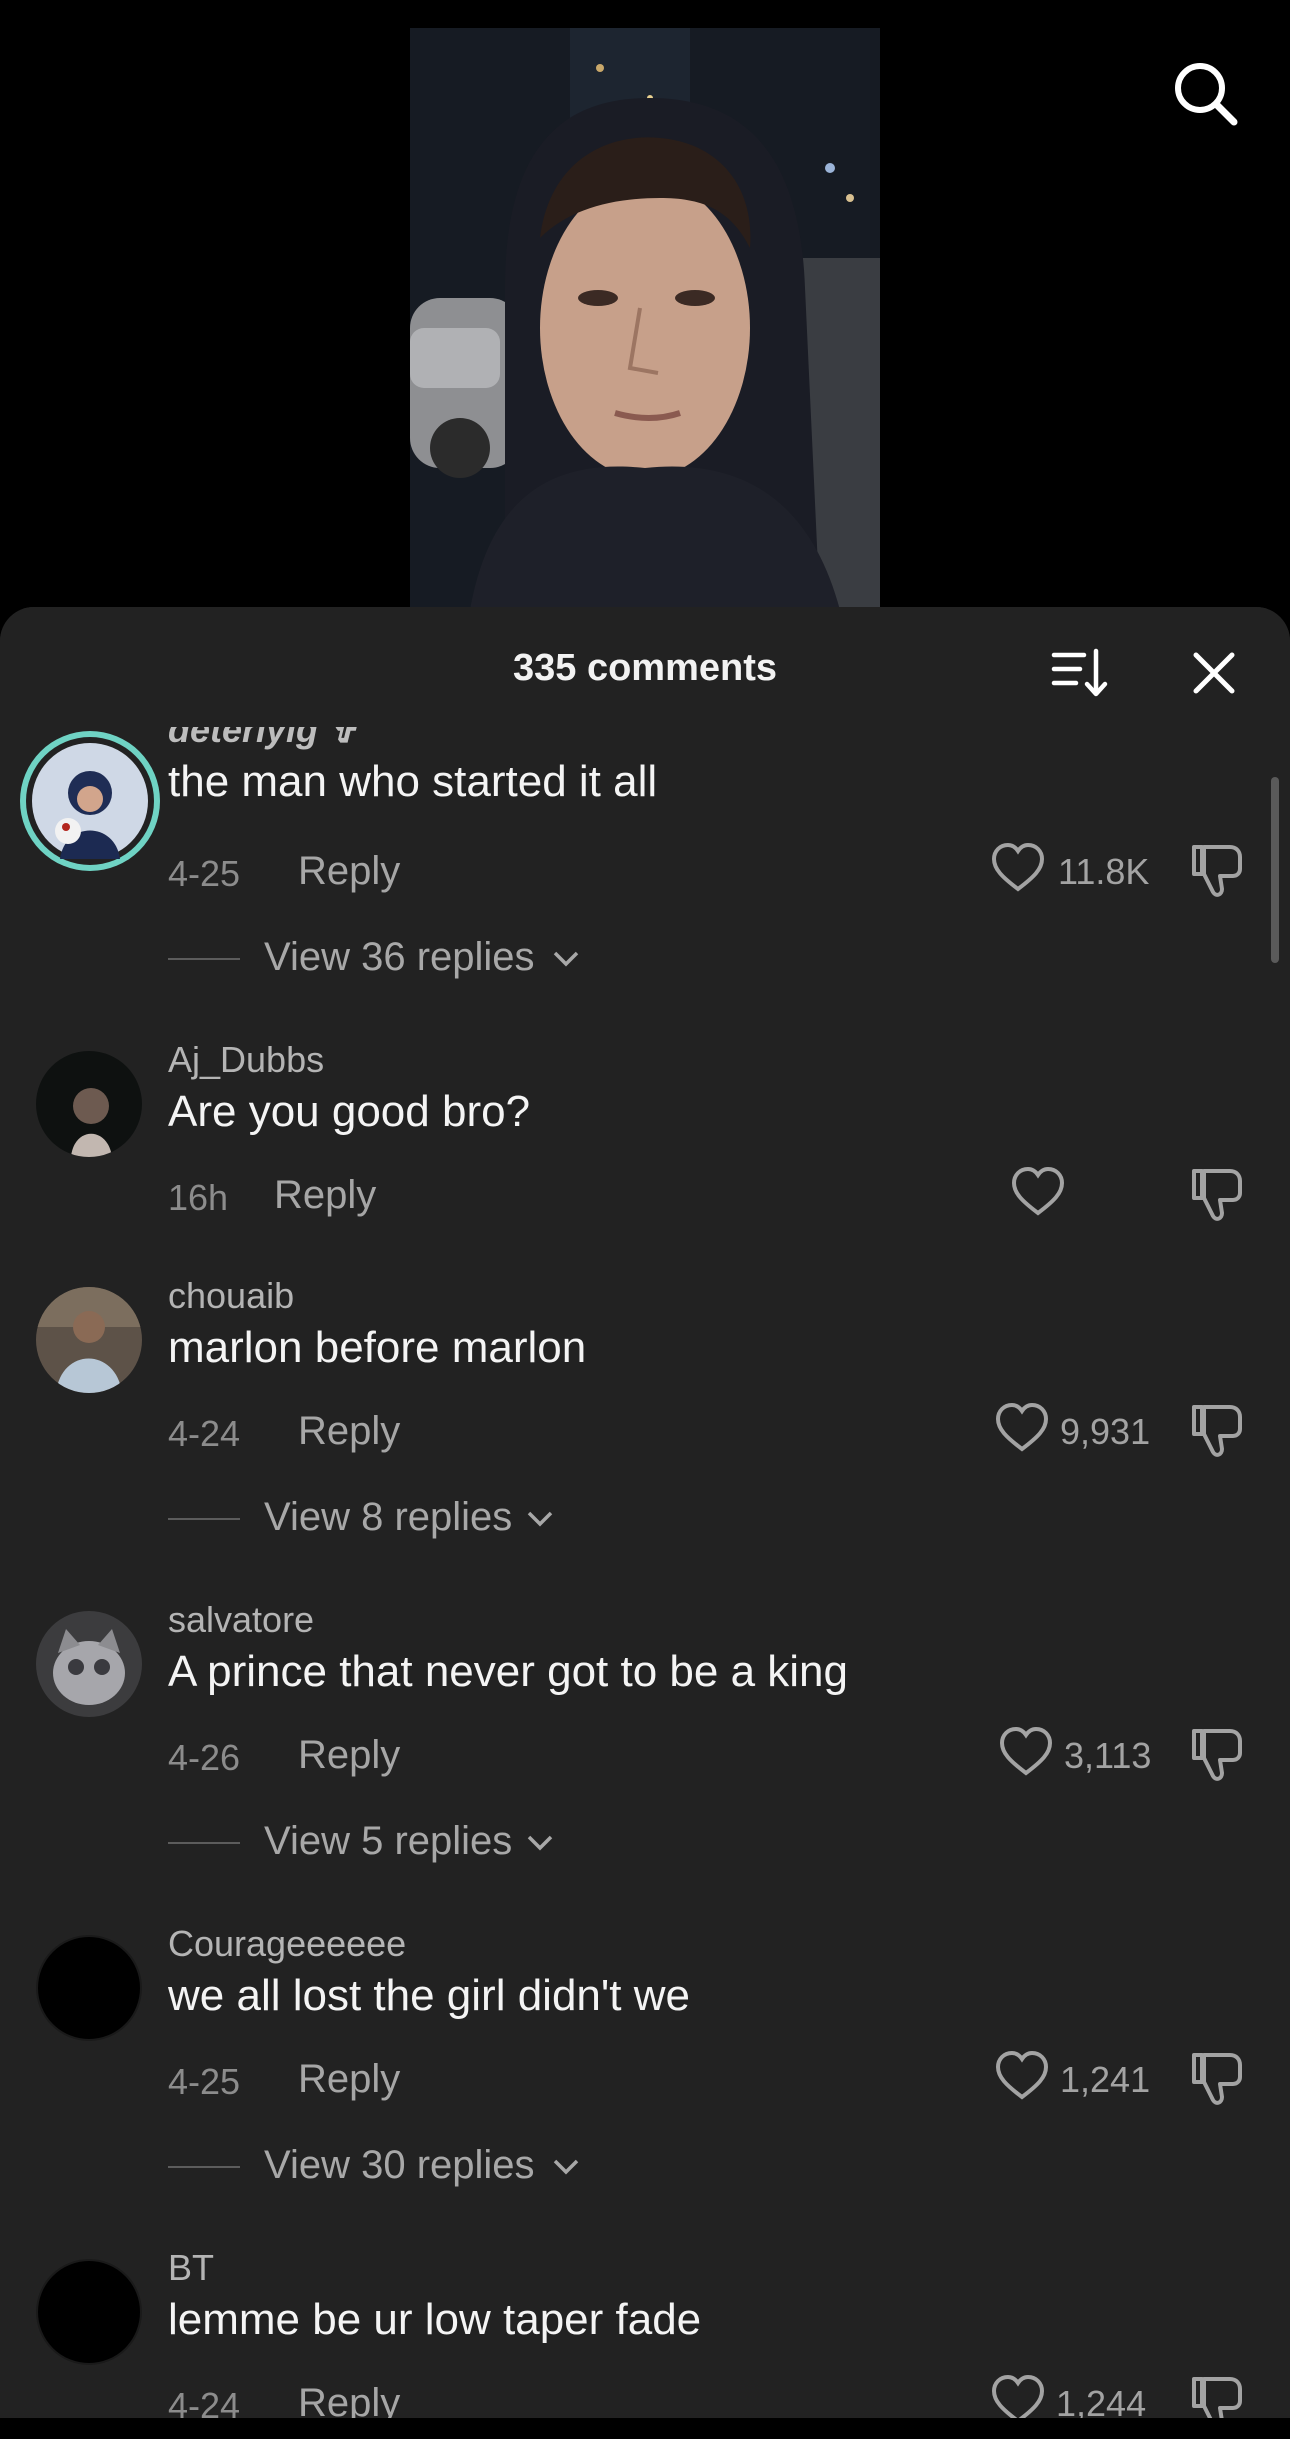 The height and width of the screenshot is (2439, 1290). I want to click on view-replies-label: View 5 replies, so click(388, 1841).